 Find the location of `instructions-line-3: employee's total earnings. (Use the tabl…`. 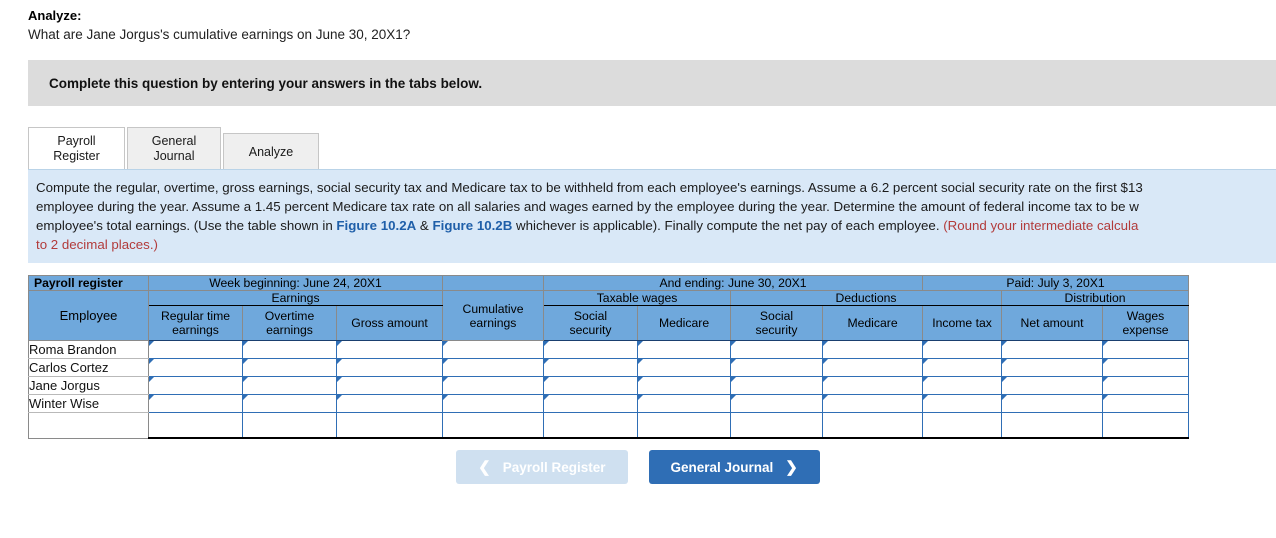

instructions-line-3: employee's total earnings. (Use the tabl… is located at coordinates (651, 225).